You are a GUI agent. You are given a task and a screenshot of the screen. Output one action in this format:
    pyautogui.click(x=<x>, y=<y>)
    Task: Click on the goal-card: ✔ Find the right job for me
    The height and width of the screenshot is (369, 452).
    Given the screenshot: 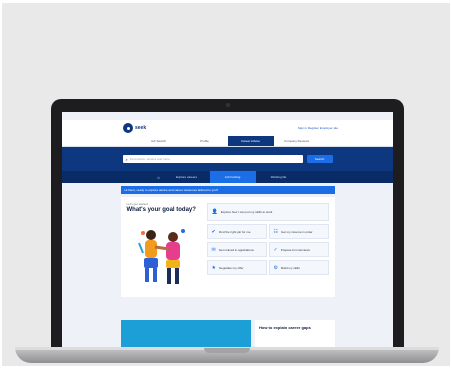 What is the action you would take?
    pyautogui.click(x=236, y=231)
    